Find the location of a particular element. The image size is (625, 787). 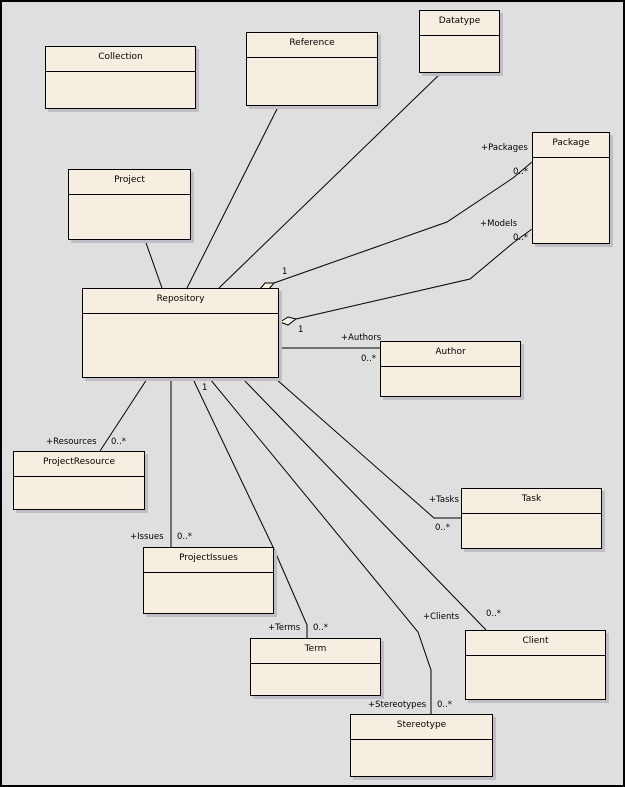

class-name: Client is located at coordinates (535, 643).